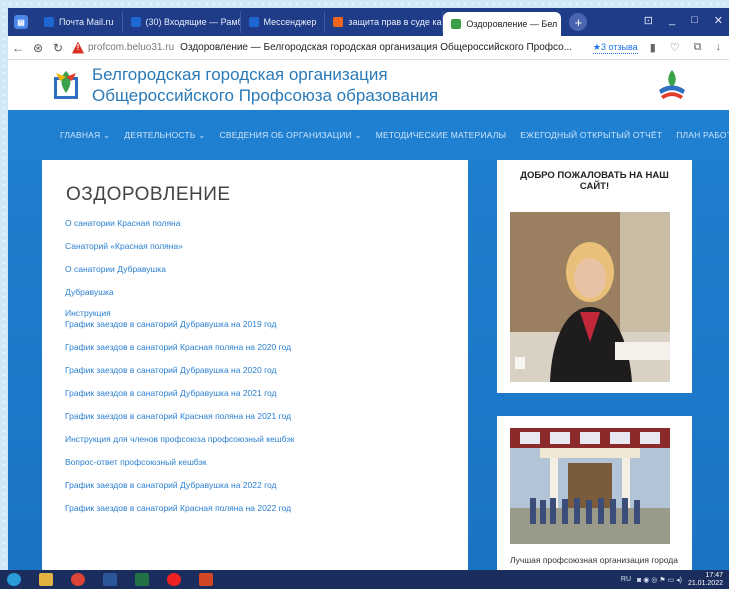 This screenshot has height=589, width=729. Describe the element at coordinates (512, 24) in the screenshot. I see `tab-label: Оздоровление — Бел` at that location.